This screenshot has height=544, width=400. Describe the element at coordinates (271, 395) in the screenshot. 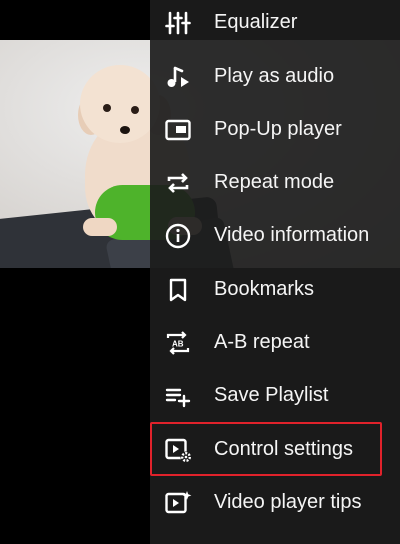

I see `menu-item-label: Save Playlist` at that location.